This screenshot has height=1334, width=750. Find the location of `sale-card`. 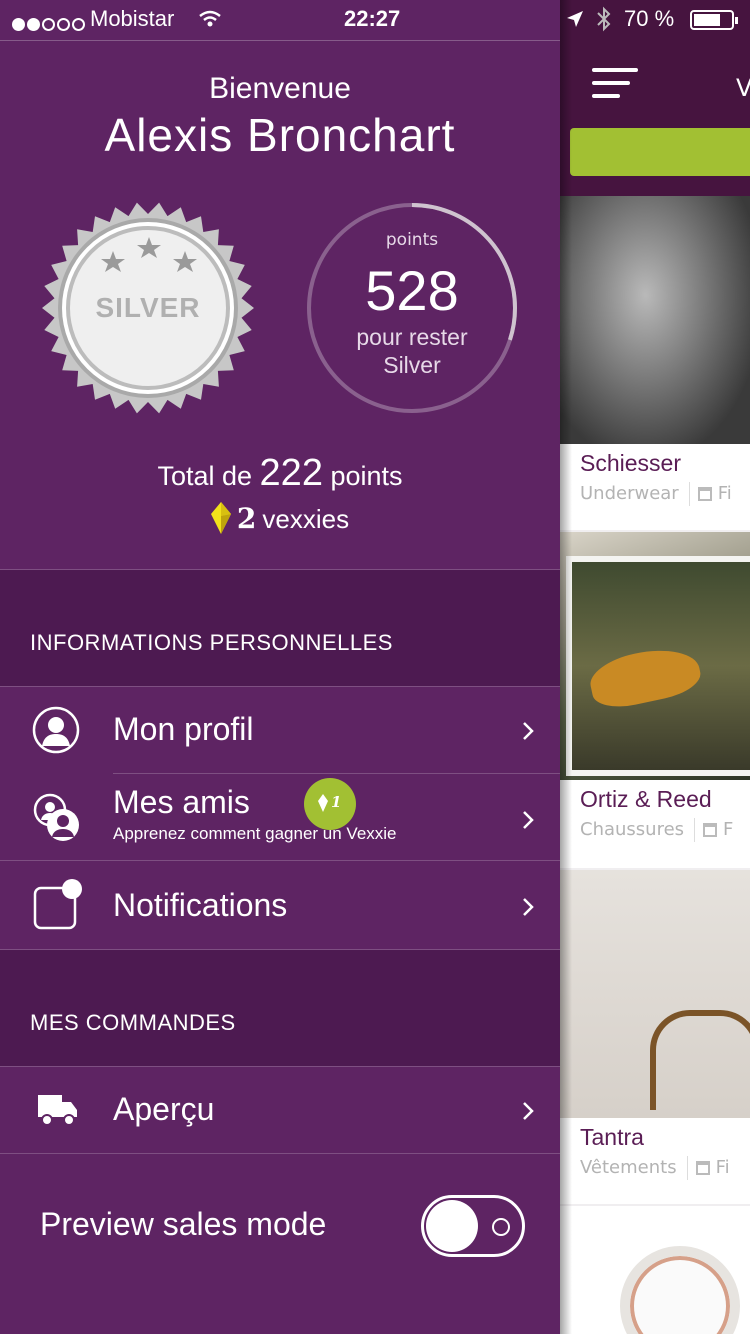

sale-card is located at coordinates (655, 1270).